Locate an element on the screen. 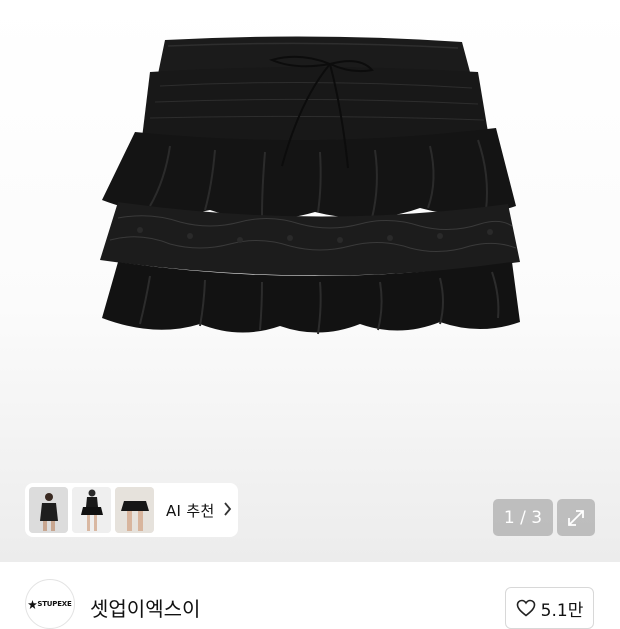 The height and width of the screenshot is (629, 620). like-count: 5.1만 is located at coordinates (562, 610).